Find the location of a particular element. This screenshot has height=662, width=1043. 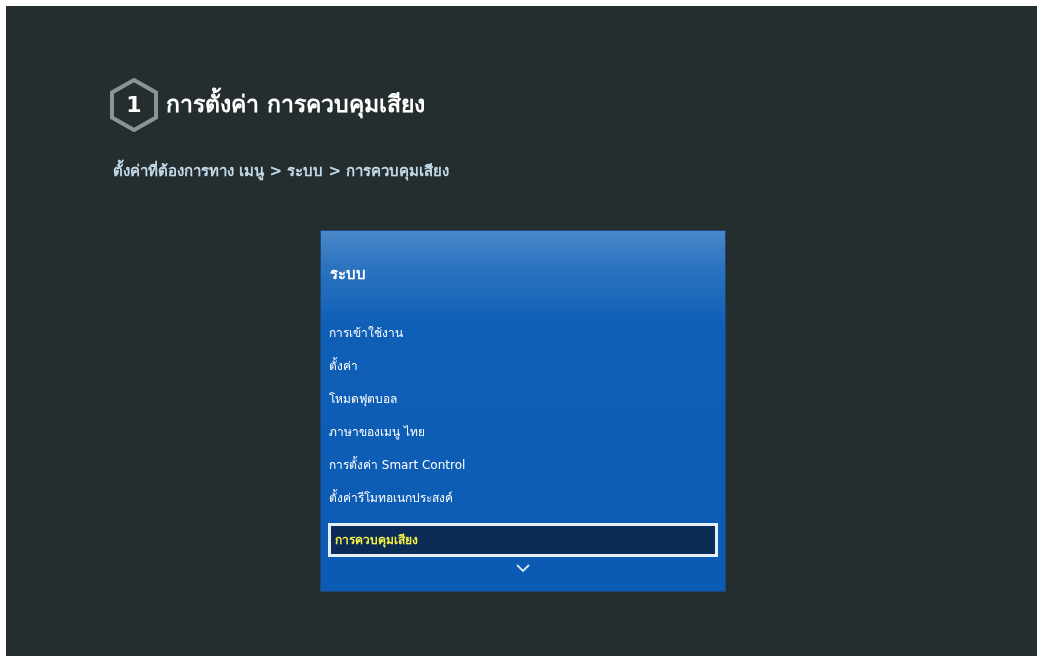

menu-item: โหมดฟุตบอล is located at coordinates (523, 398).